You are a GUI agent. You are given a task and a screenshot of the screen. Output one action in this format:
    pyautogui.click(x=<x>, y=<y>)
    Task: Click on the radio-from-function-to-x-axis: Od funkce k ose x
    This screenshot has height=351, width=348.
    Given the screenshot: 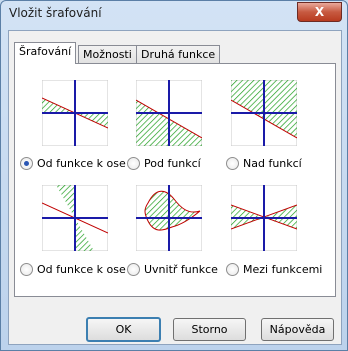 What is the action you would take?
    pyautogui.click(x=78, y=163)
    